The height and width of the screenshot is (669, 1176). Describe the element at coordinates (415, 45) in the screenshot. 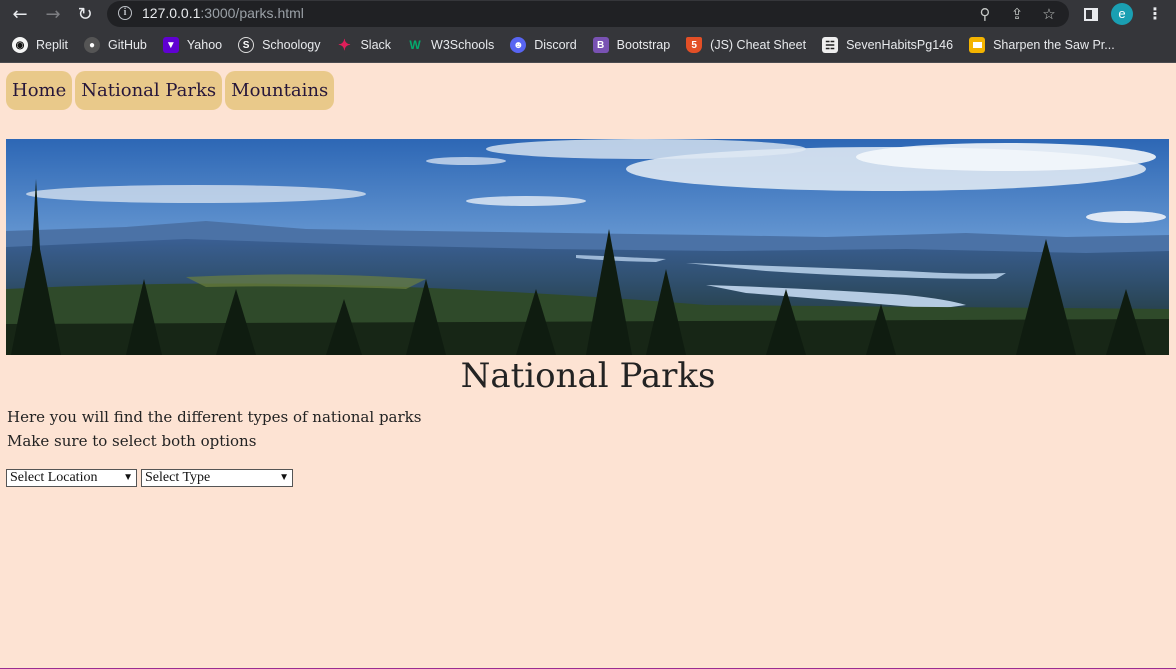

I see `w3schools-icon: W` at that location.